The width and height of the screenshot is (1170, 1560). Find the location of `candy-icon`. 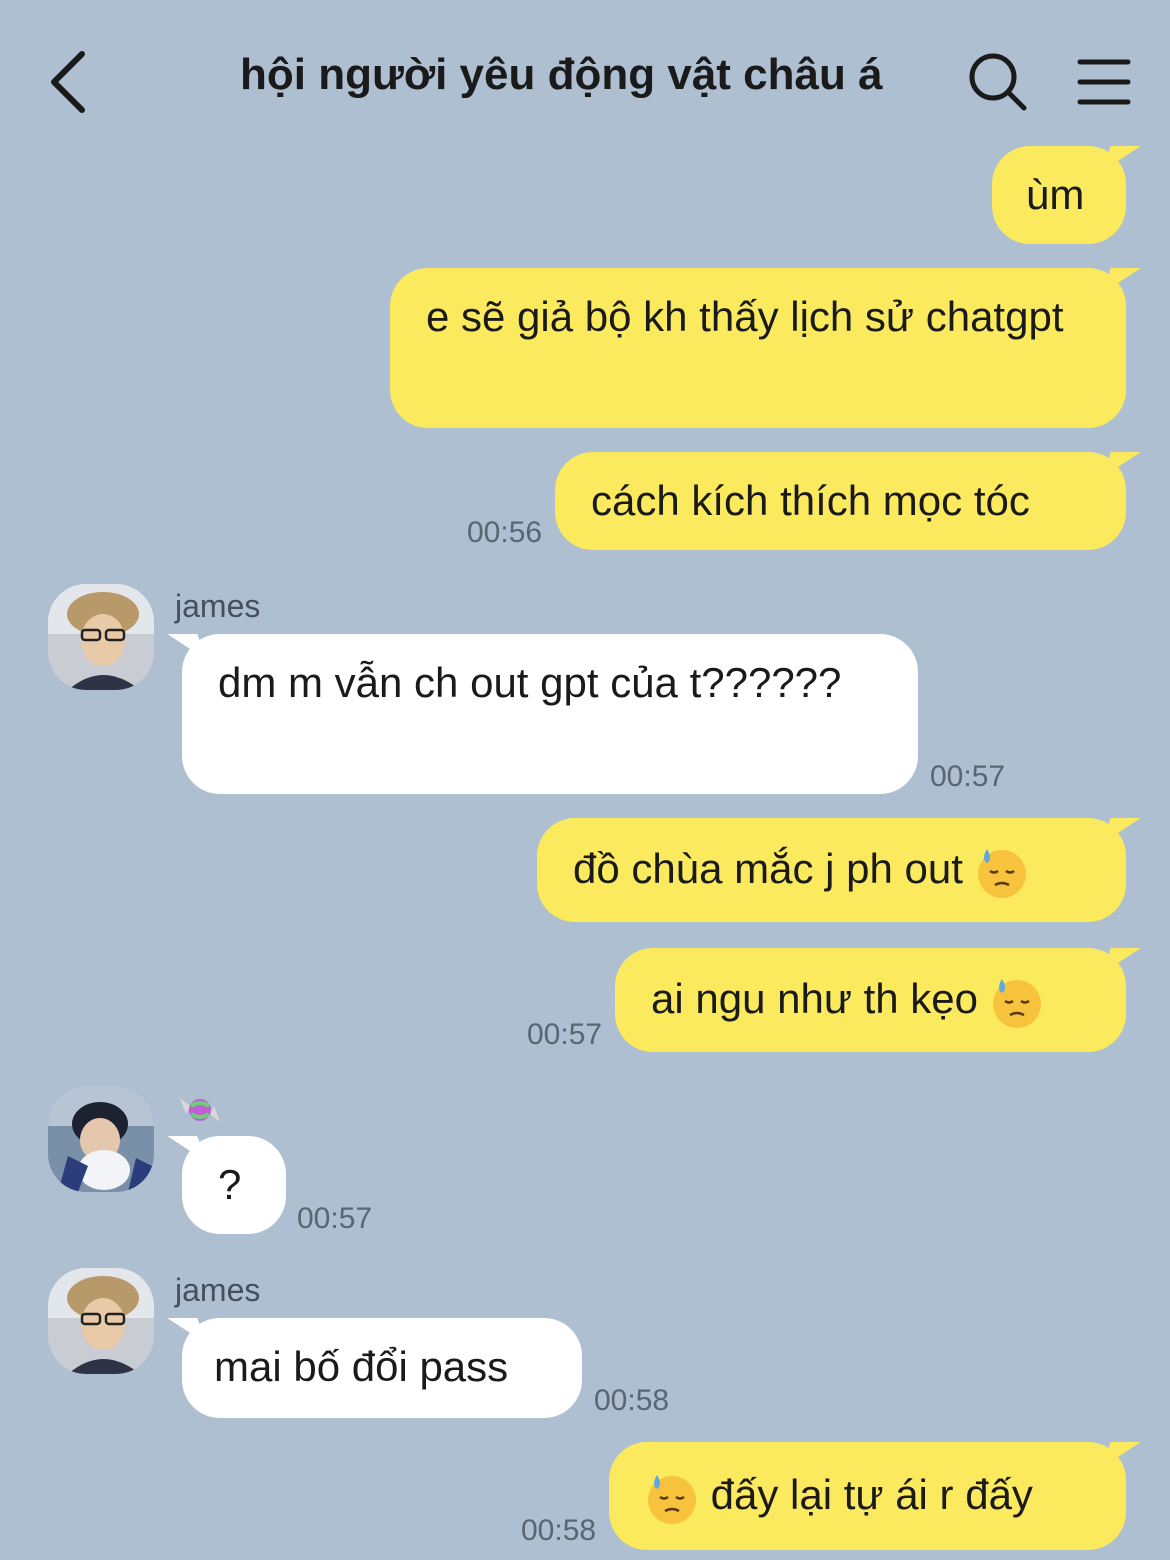

candy-icon is located at coordinates (200, 1110).